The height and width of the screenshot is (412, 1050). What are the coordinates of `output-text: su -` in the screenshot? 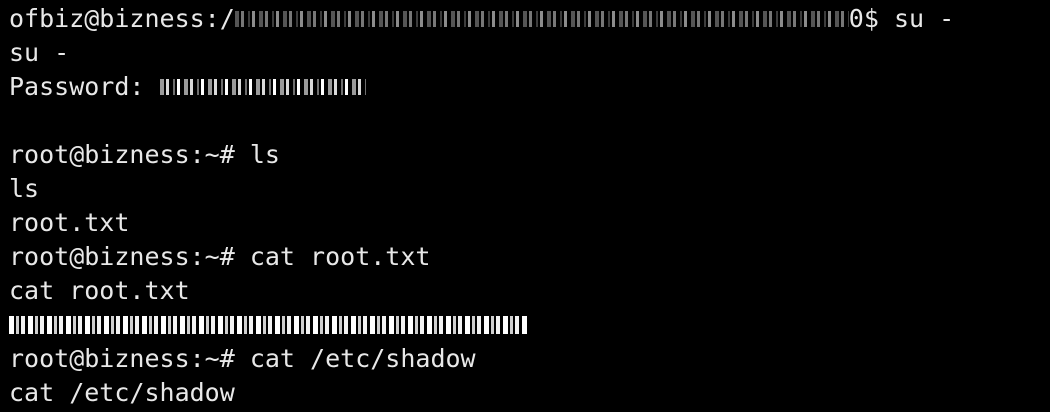 It's located at (39, 52).